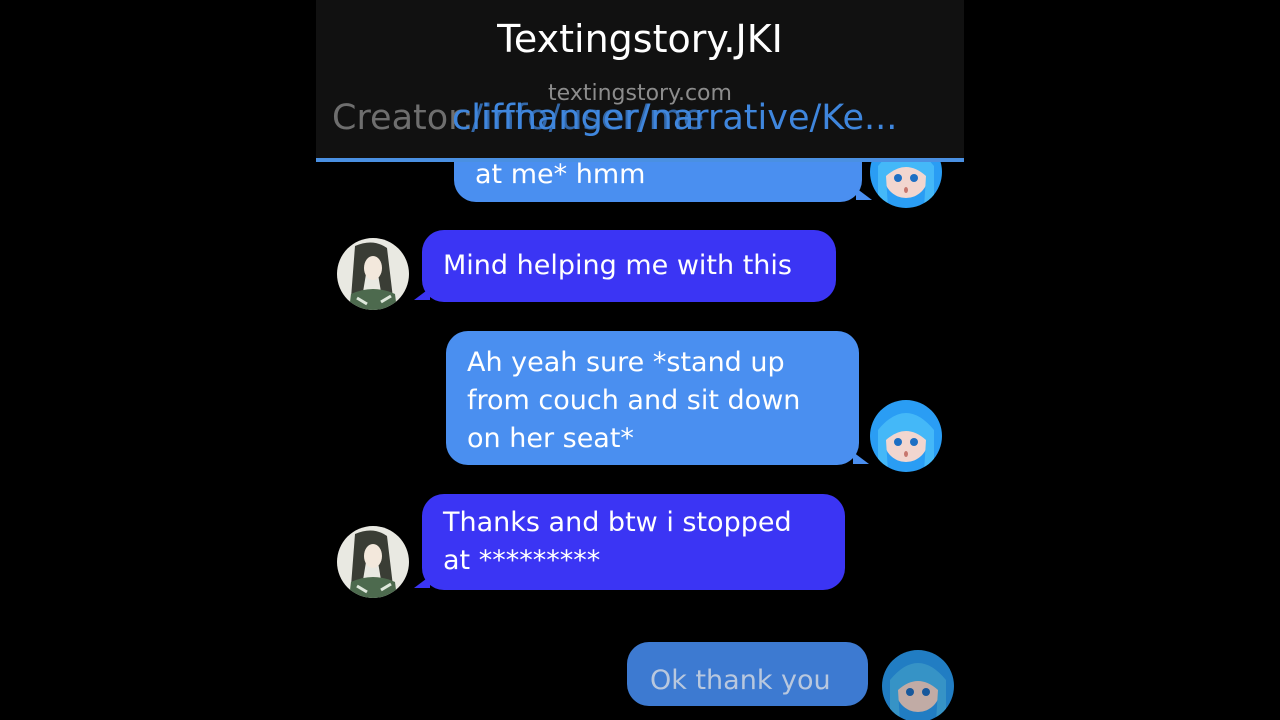 This screenshot has height=720, width=1280. Describe the element at coordinates (640, 160) in the screenshot. I see `header-divider` at that location.